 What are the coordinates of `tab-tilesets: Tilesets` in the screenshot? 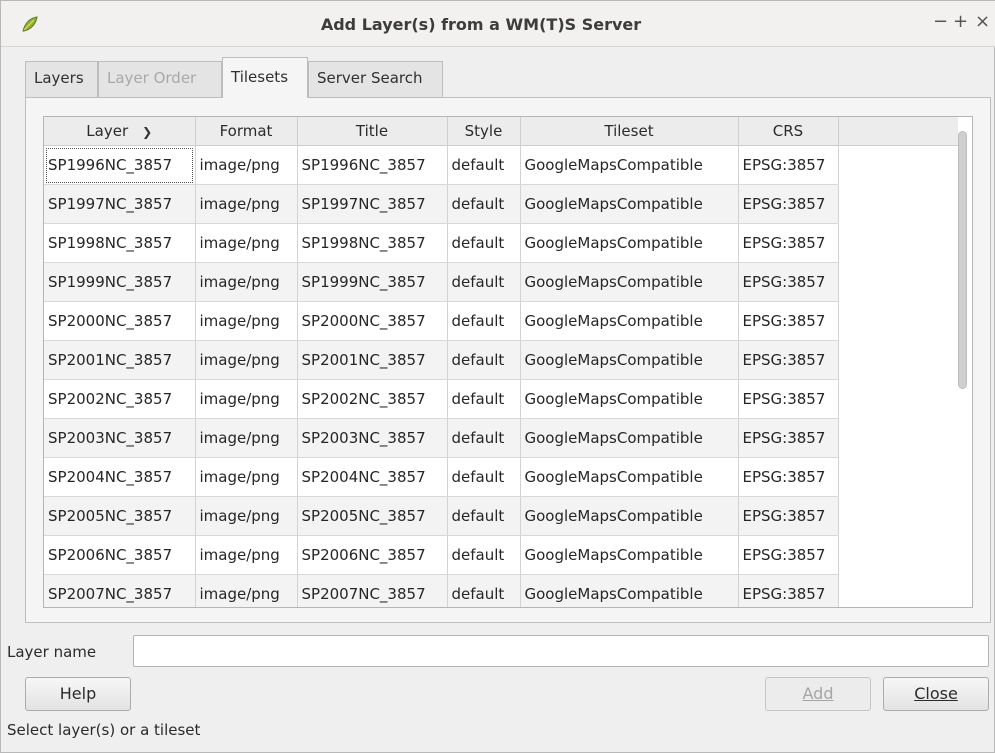 It's located at (265, 77).